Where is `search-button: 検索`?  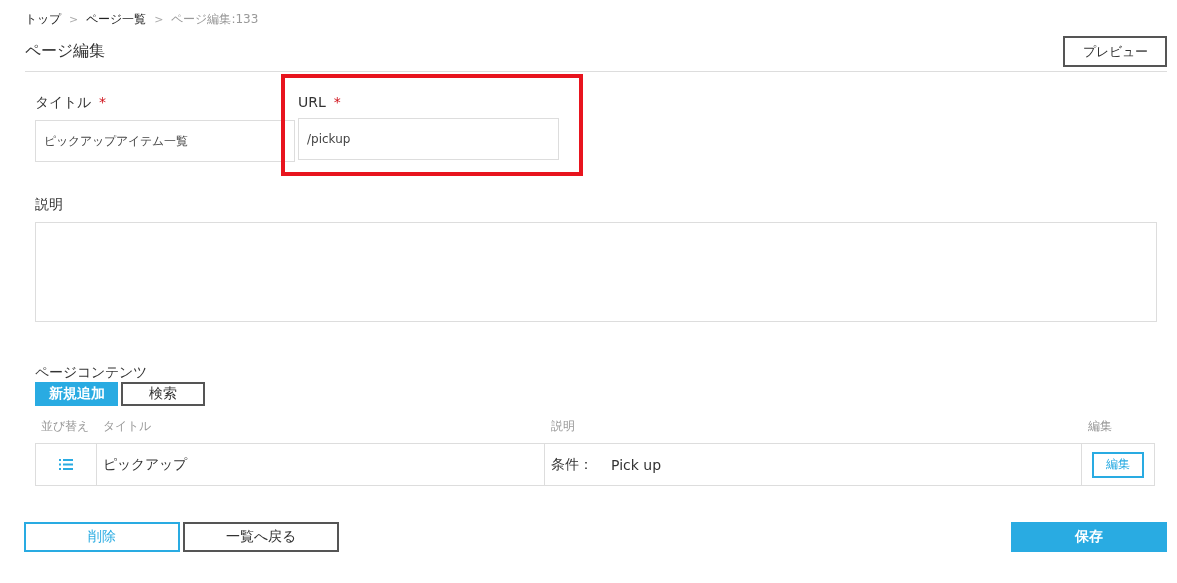 search-button: 検索 is located at coordinates (163, 394).